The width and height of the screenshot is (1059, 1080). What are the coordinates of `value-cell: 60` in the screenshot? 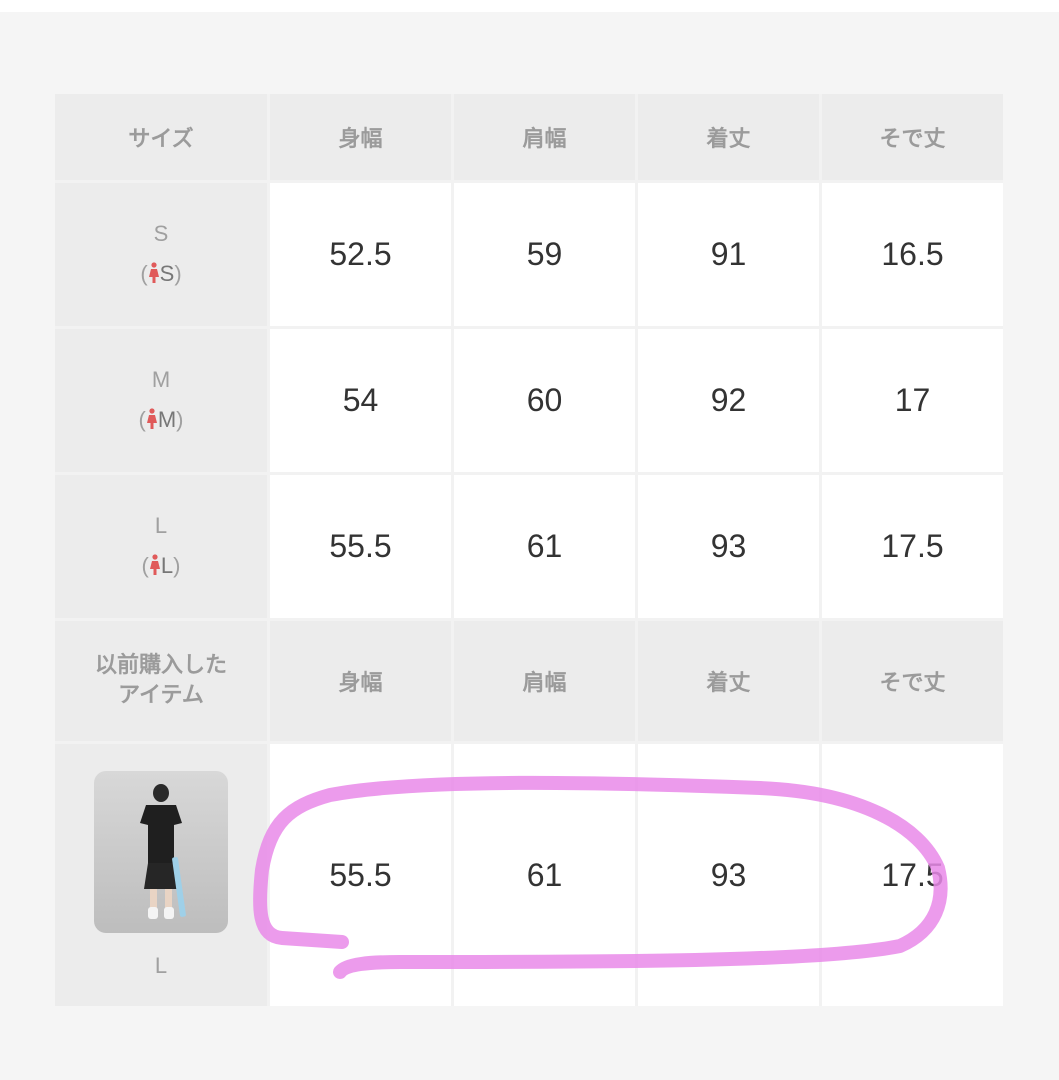 It's located at (546, 402).